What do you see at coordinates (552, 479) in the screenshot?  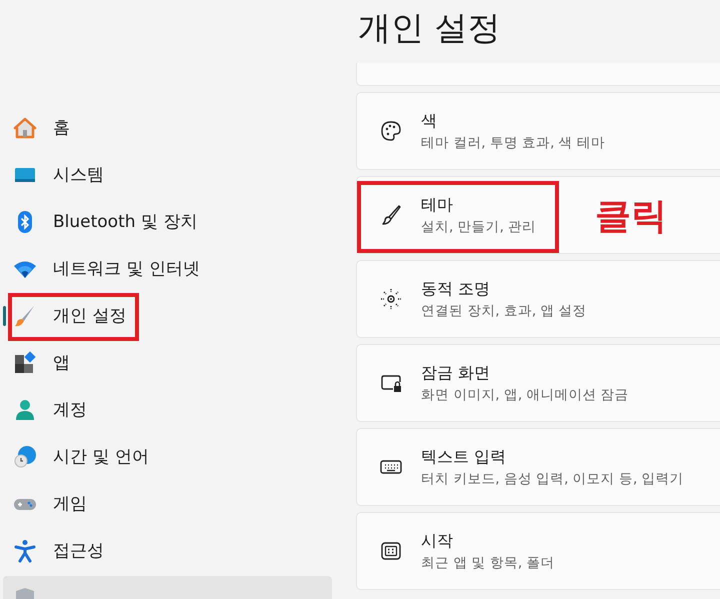 I see `card-subtitle: 터치 키보드, 음성 입력, 이모지 등, 입력기` at bounding box center [552, 479].